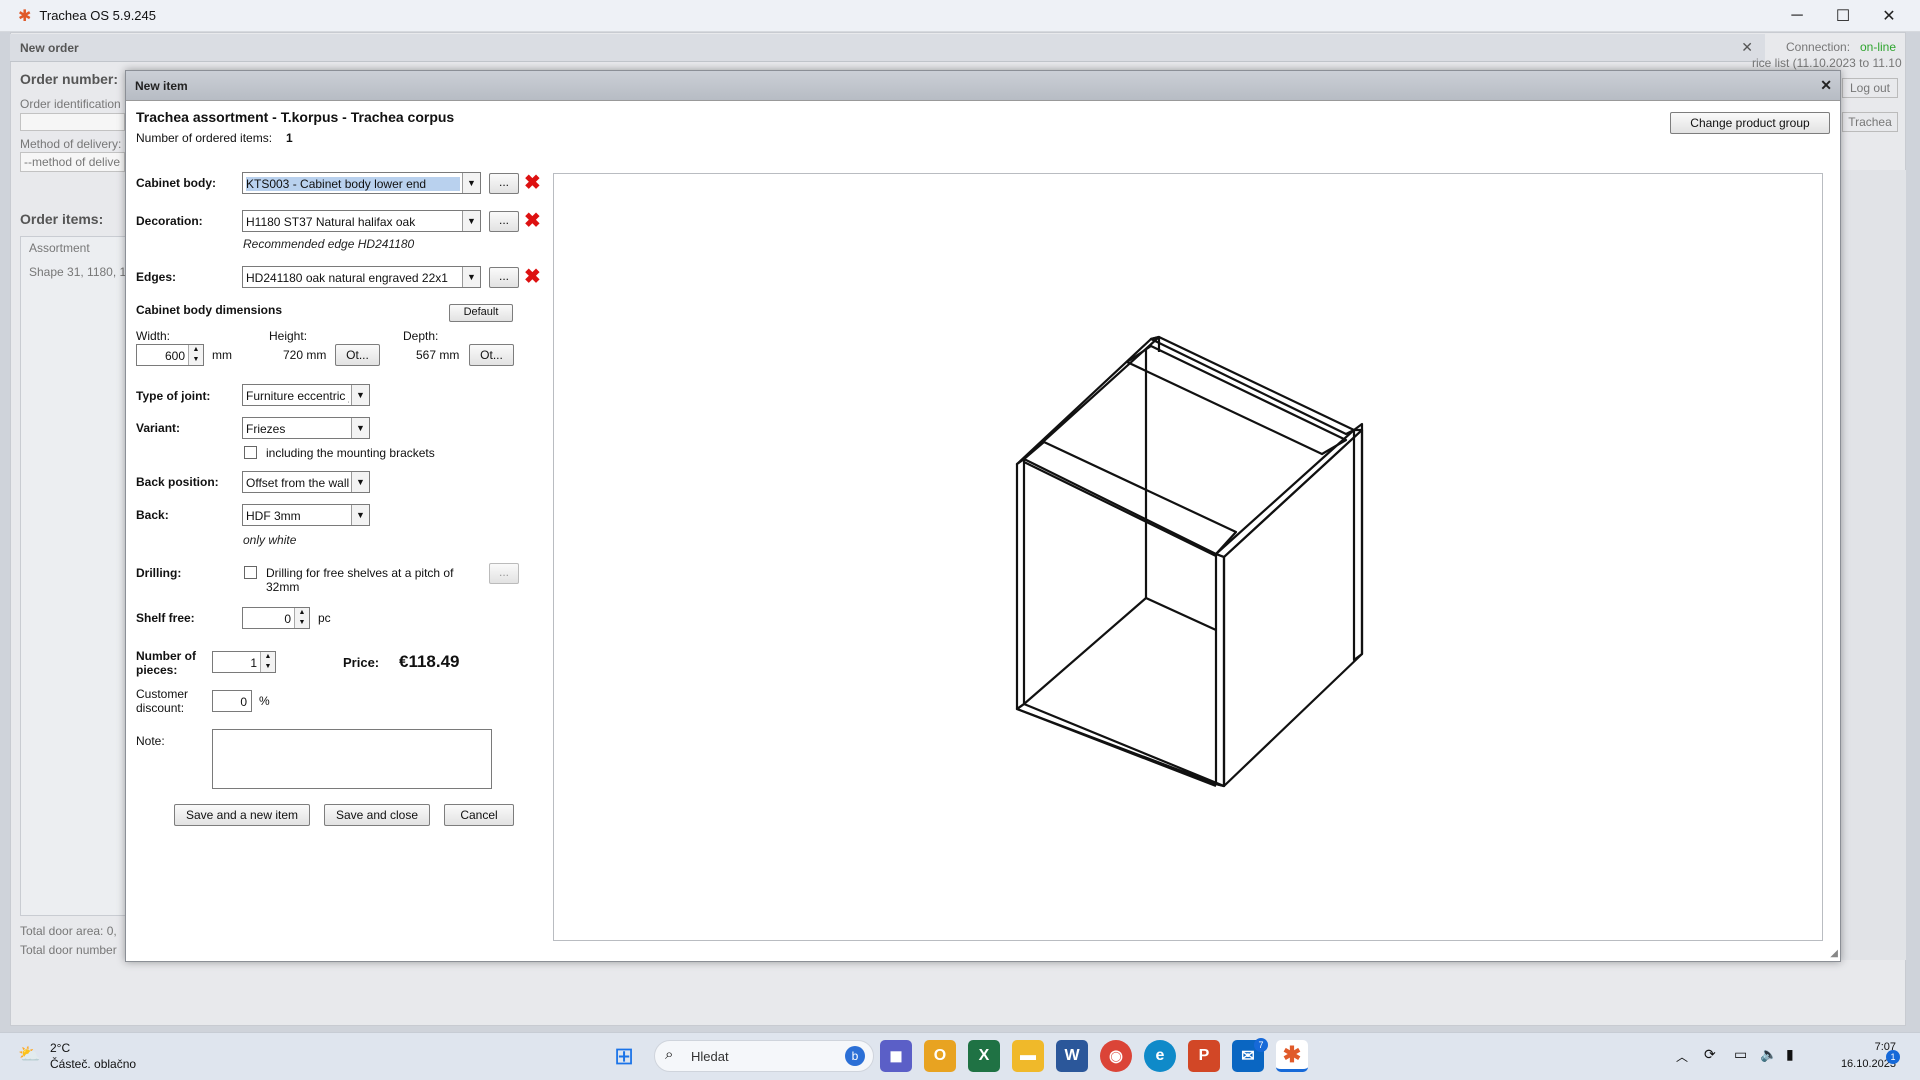 The height and width of the screenshot is (1080, 1920). I want to click on decoration-value: H1180 ST37 Natural halifax oak, so click(331, 222).